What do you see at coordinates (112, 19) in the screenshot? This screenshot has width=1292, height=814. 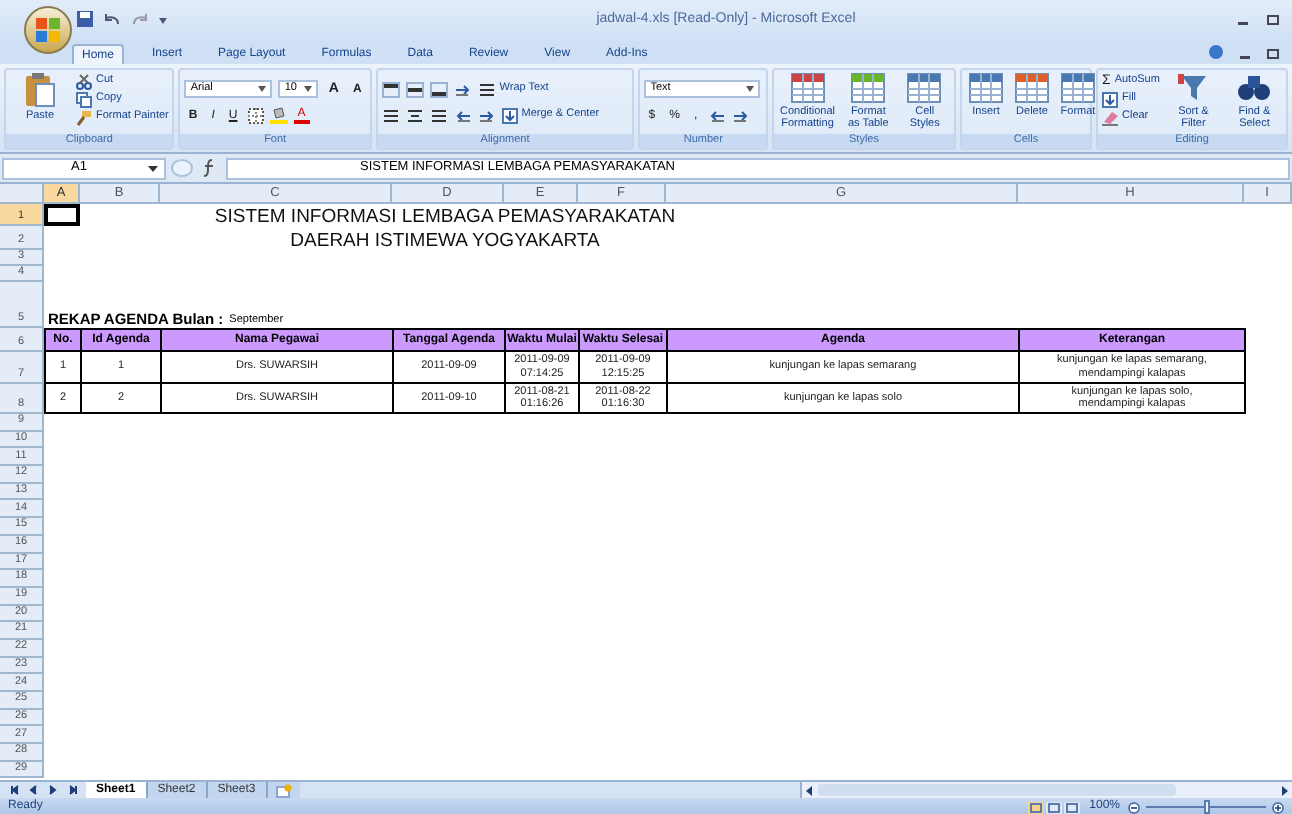 I see `undo-icon` at bounding box center [112, 19].